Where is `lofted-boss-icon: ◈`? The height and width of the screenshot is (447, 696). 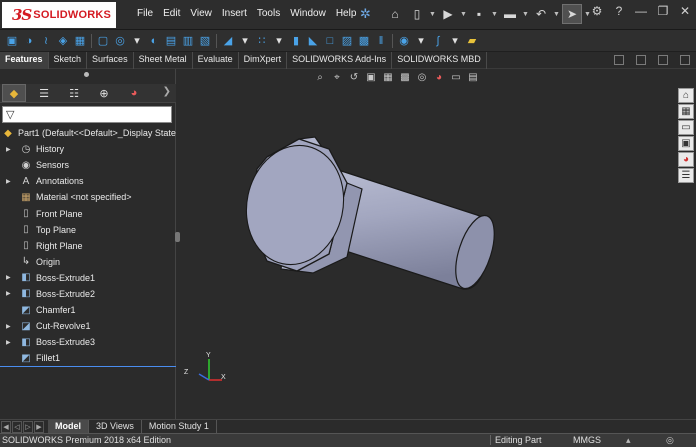
lofted-boss-icon: ◈ is located at coordinates (63, 41).